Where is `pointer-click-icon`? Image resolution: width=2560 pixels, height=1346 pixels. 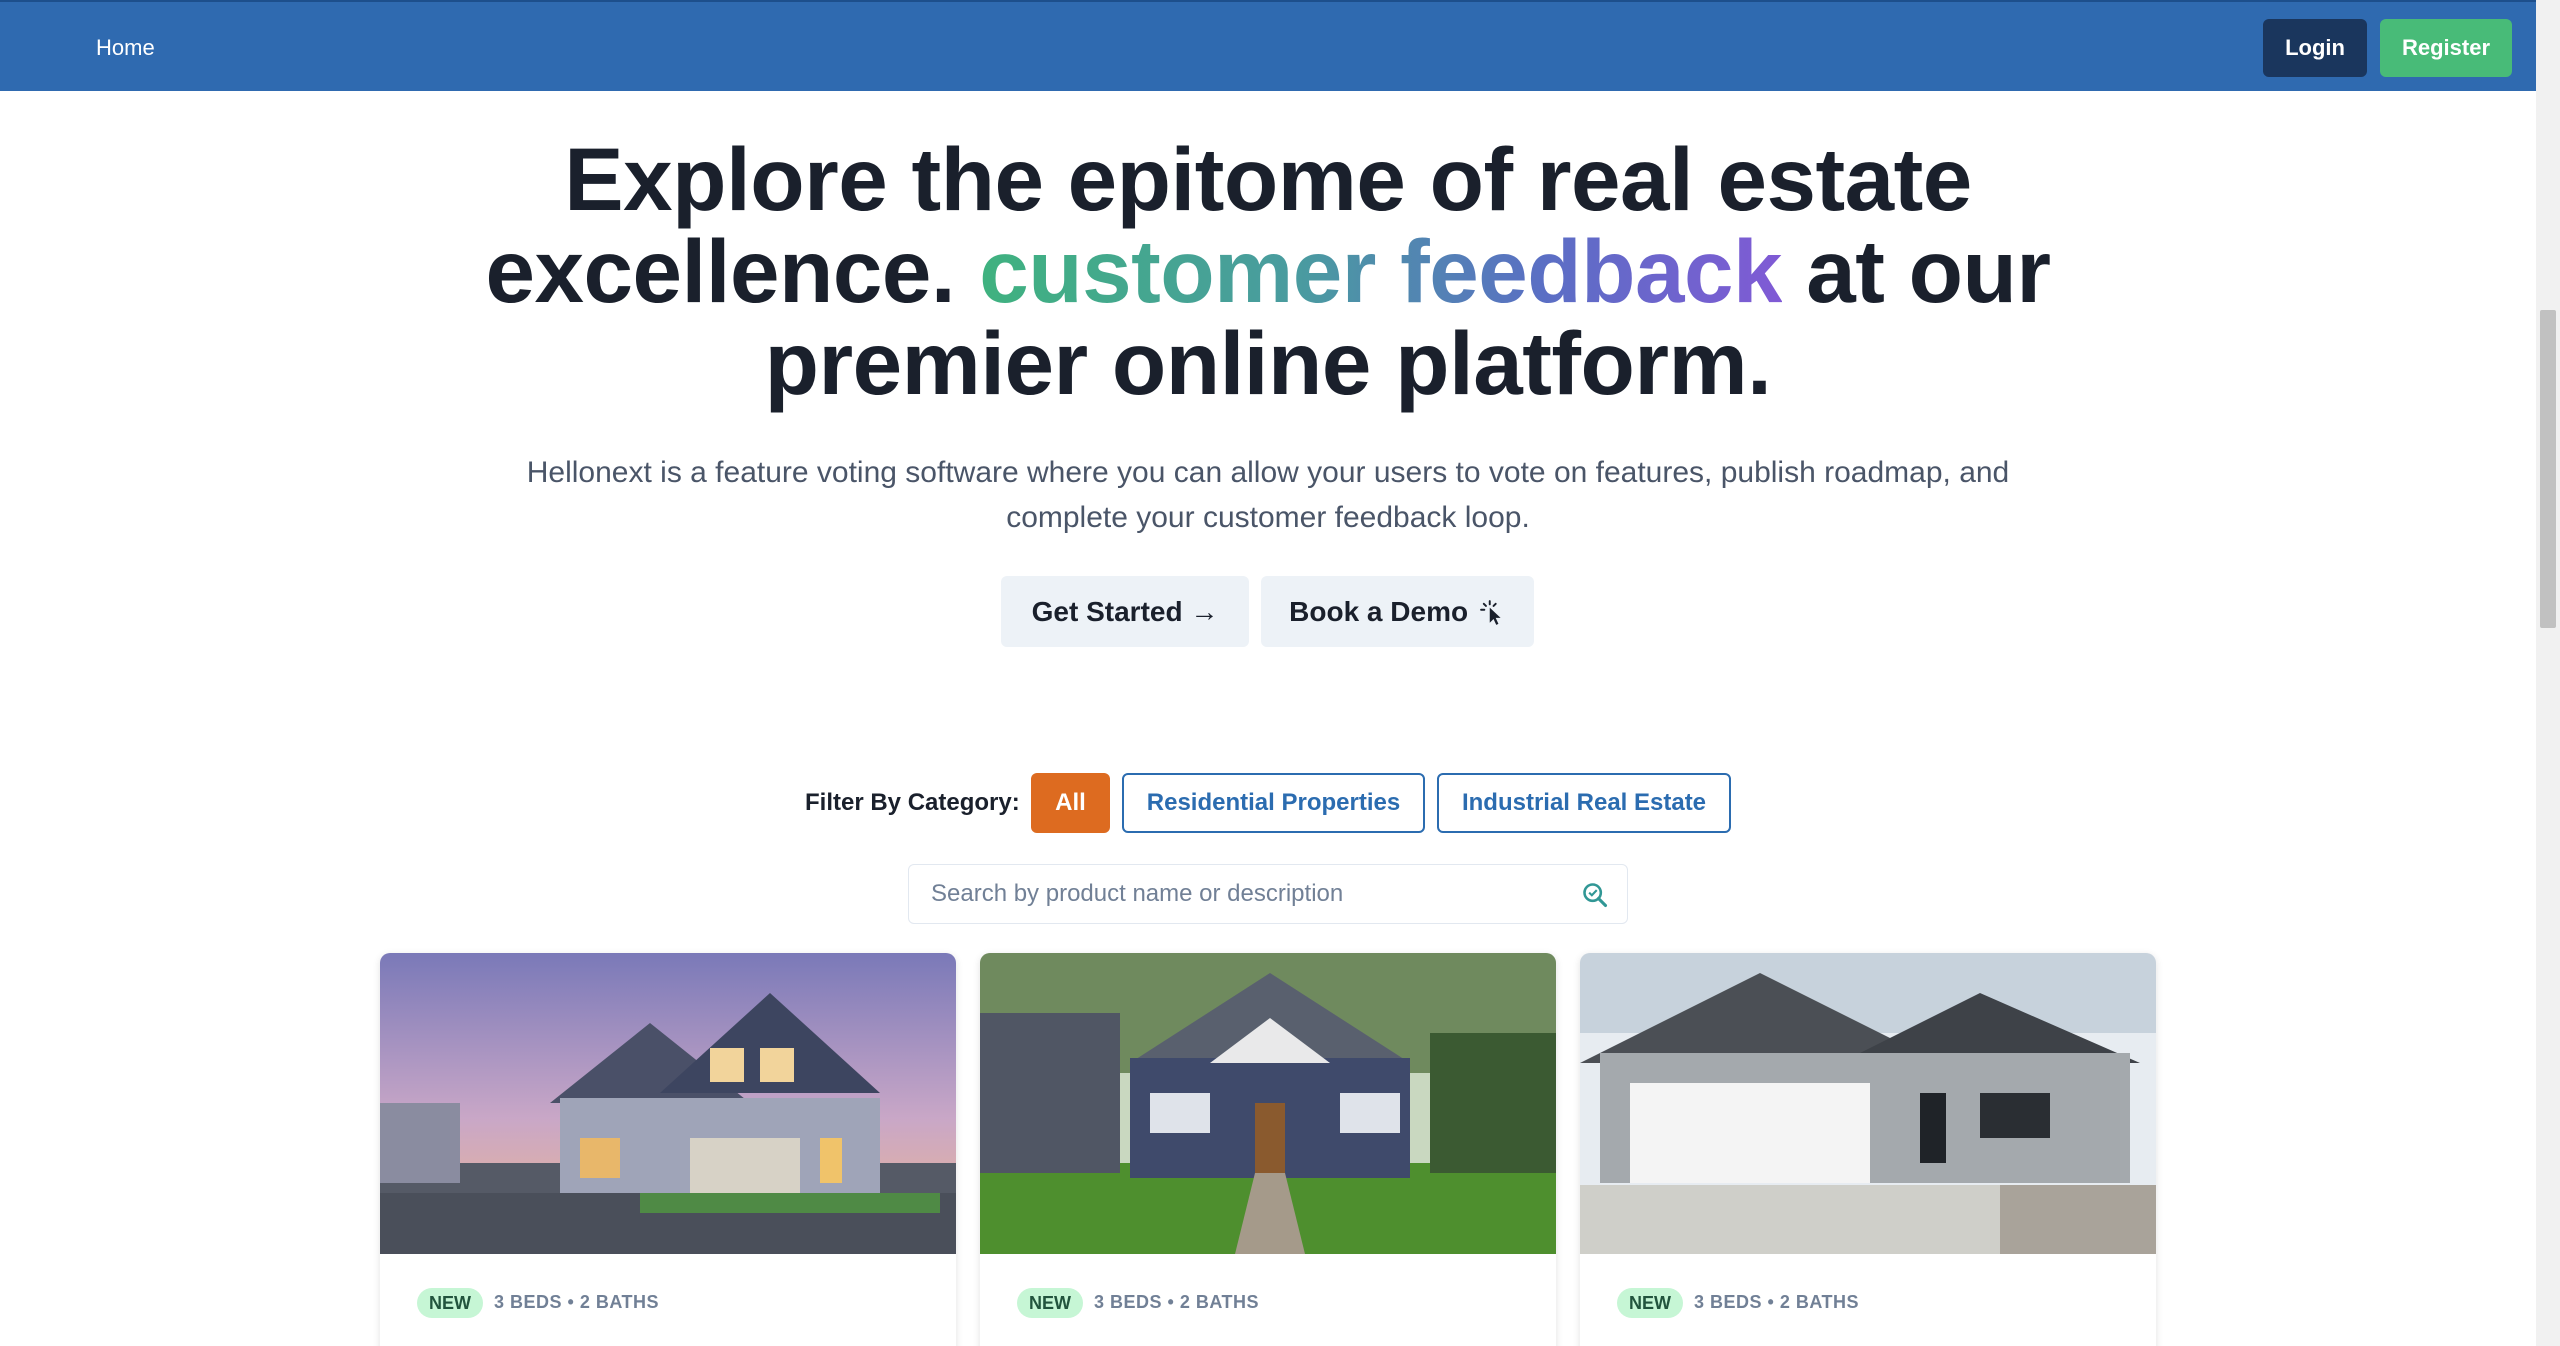
pointer-click-icon is located at coordinates (1490, 612).